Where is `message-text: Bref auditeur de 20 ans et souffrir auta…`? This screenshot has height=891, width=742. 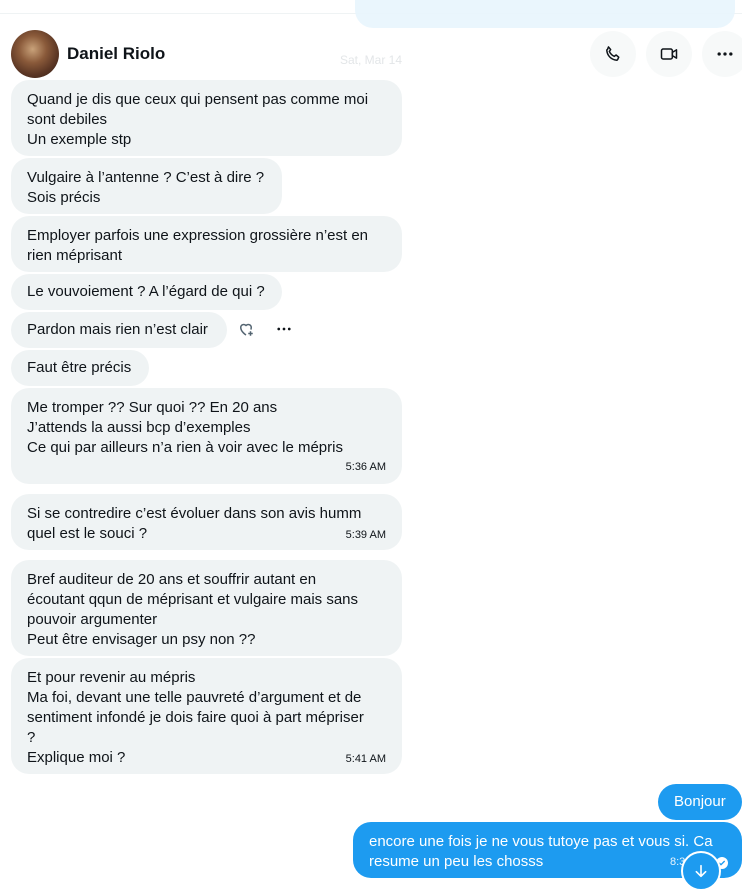 message-text: Bref auditeur de 20 ans et souffrir auta… is located at coordinates (172, 579).